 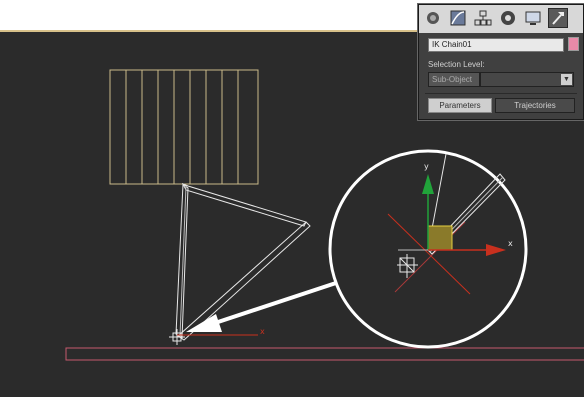 I want to click on monitor-icon, so click(x=533, y=18).